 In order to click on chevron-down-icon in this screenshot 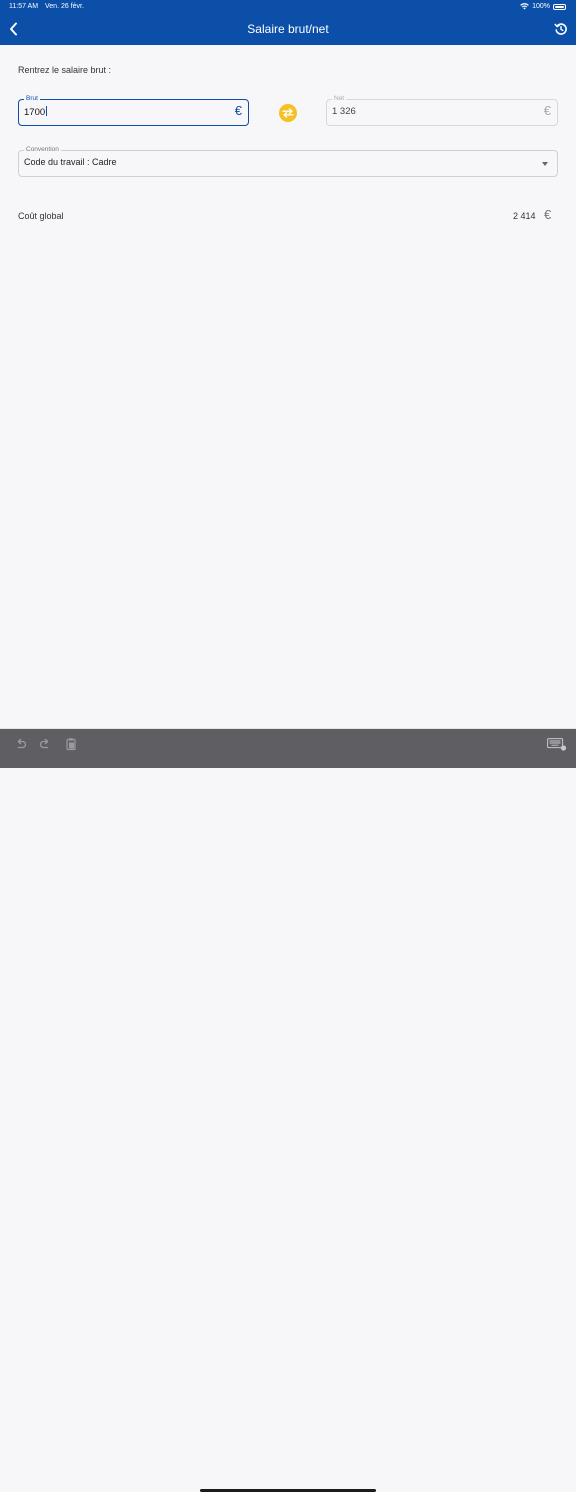, I will do `click(545, 164)`.